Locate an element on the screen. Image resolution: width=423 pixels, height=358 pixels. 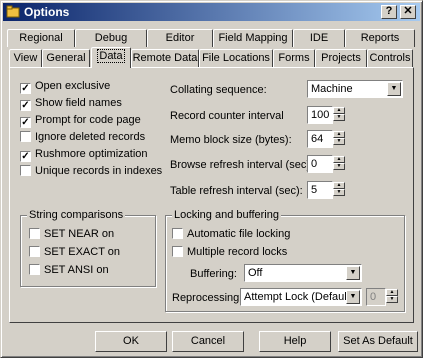
show-field-names-checkbox: ✓ Show field names is located at coordinates (71, 104).